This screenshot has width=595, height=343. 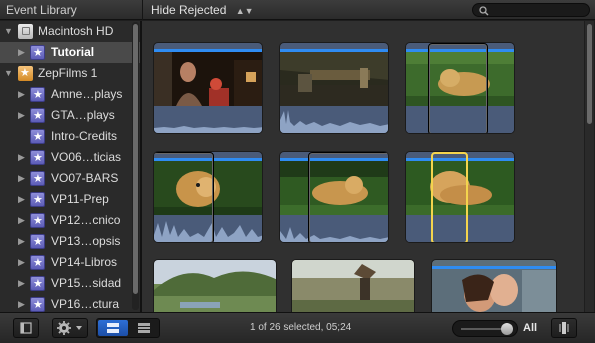 I want to click on sidebar-item-tutorial: ▶ Tutorial, so click(x=70, y=53).